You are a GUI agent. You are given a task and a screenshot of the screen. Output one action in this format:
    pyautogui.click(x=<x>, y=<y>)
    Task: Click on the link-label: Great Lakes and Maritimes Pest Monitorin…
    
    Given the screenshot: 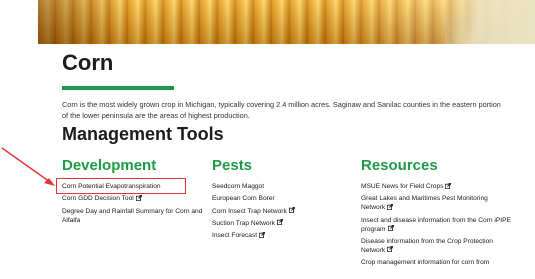 What is the action you would take?
    pyautogui.click(x=424, y=203)
    